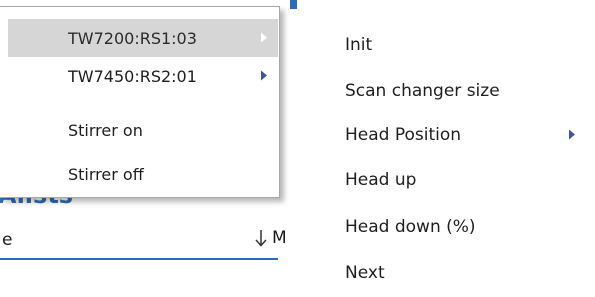 The image size is (595, 297). What do you see at coordinates (422, 91) in the screenshot?
I see `menu-item-label: Scan changer size` at bounding box center [422, 91].